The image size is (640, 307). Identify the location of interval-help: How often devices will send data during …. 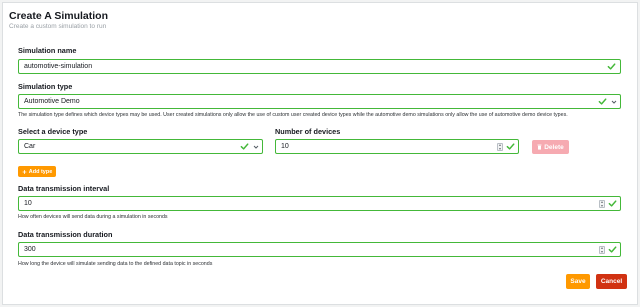
(93, 217).